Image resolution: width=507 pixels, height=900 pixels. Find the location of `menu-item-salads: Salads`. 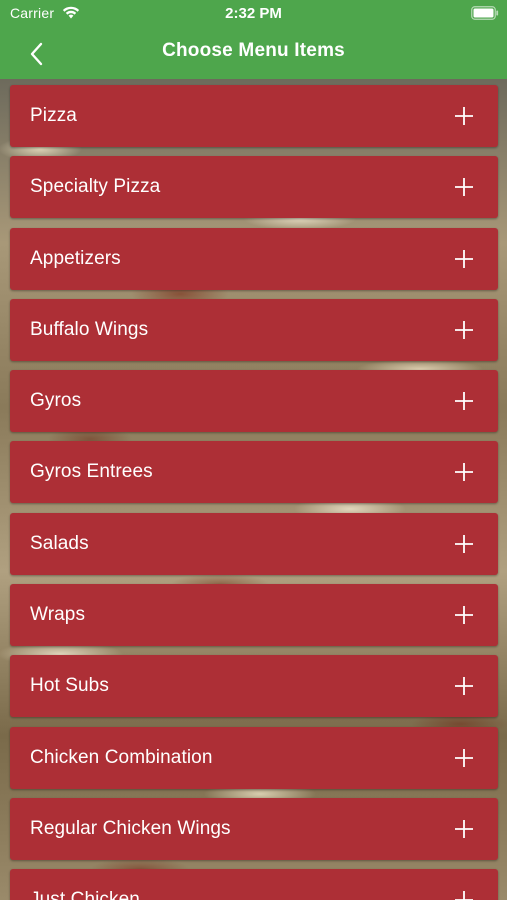

menu-item-salads: Salads is located at coordinates (254, 543).